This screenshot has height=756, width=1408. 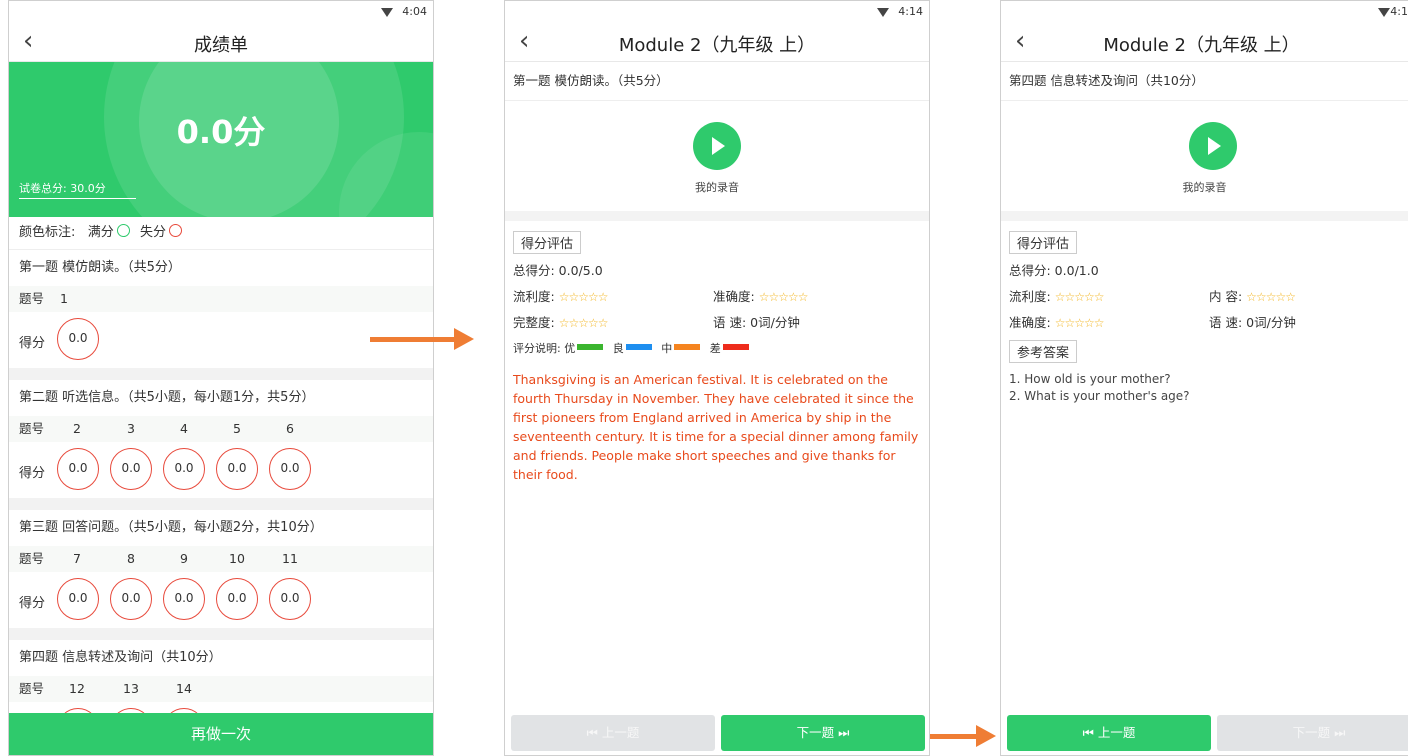 I want to click on section-title: 第四题 信息转述及询问（共10分）, so click(x=120, y=657).